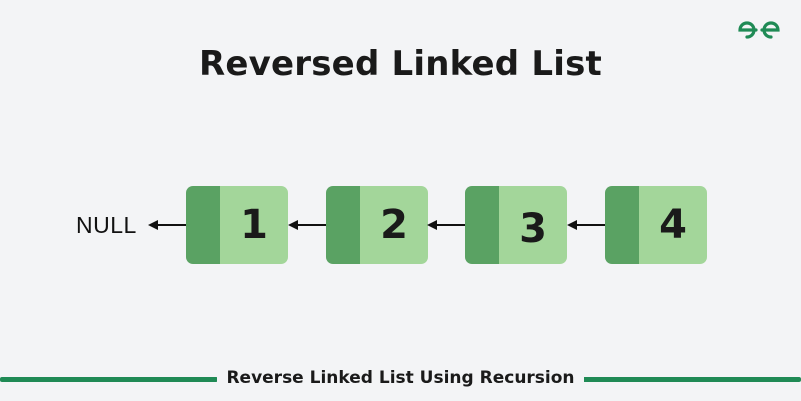  I want to click on footer-caption-wrap: Reverse Linked List Using Recursion, so click(400, 378).